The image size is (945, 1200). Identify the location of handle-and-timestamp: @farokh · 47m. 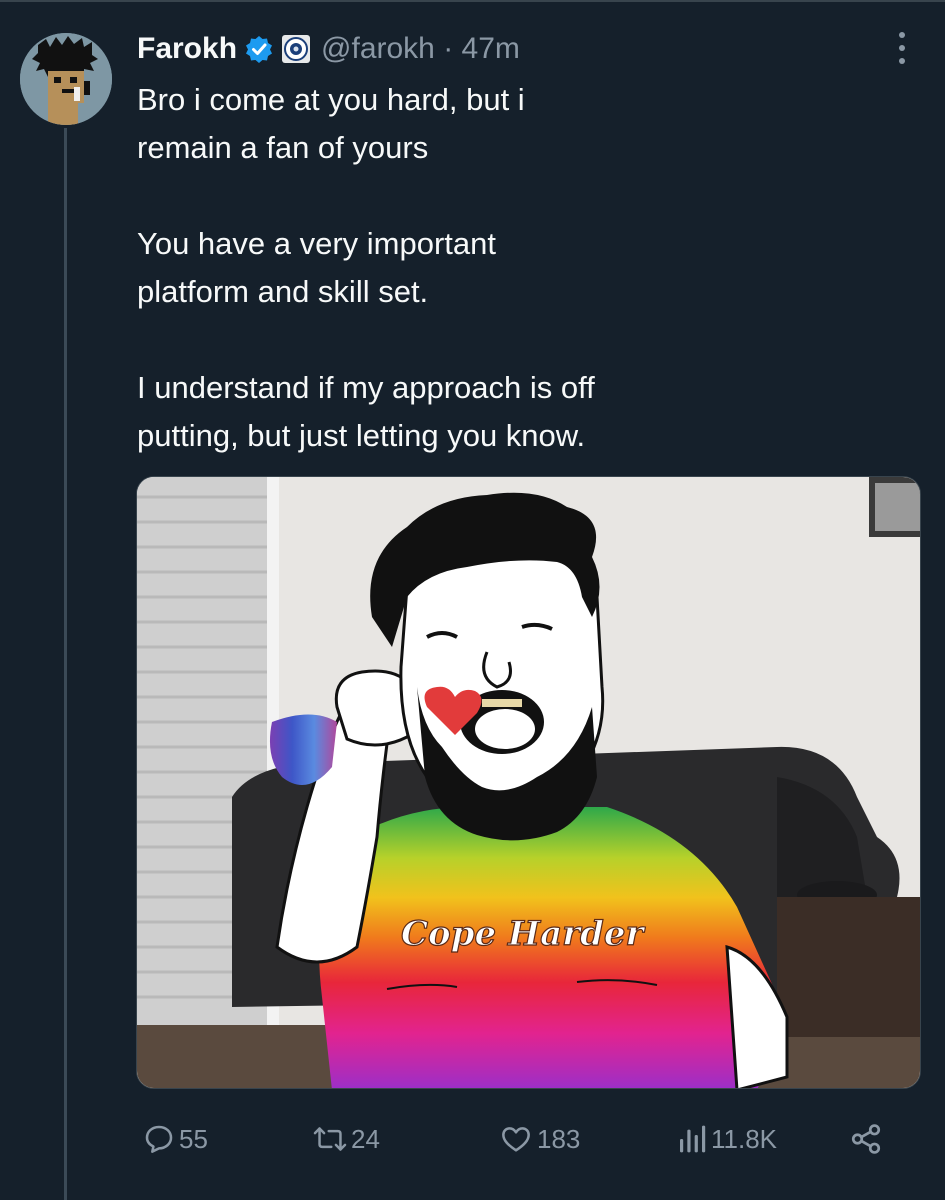
(420, 49).